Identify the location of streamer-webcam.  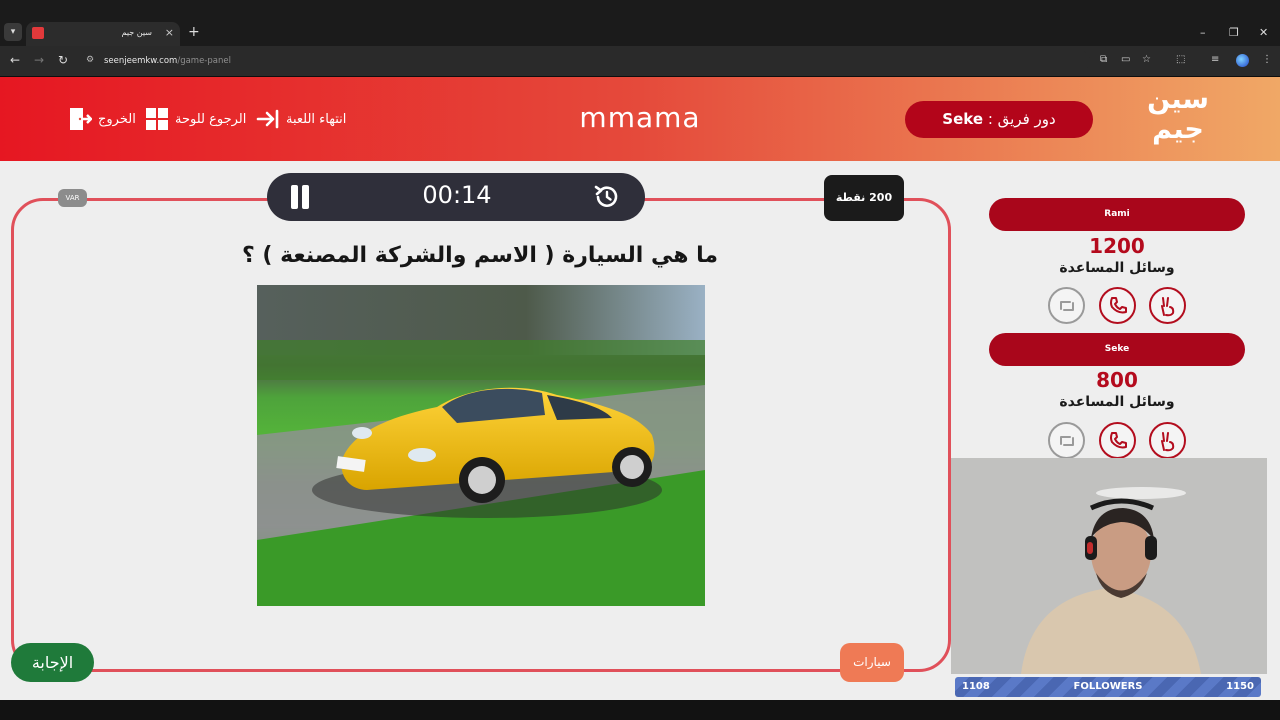
(1109, 566).